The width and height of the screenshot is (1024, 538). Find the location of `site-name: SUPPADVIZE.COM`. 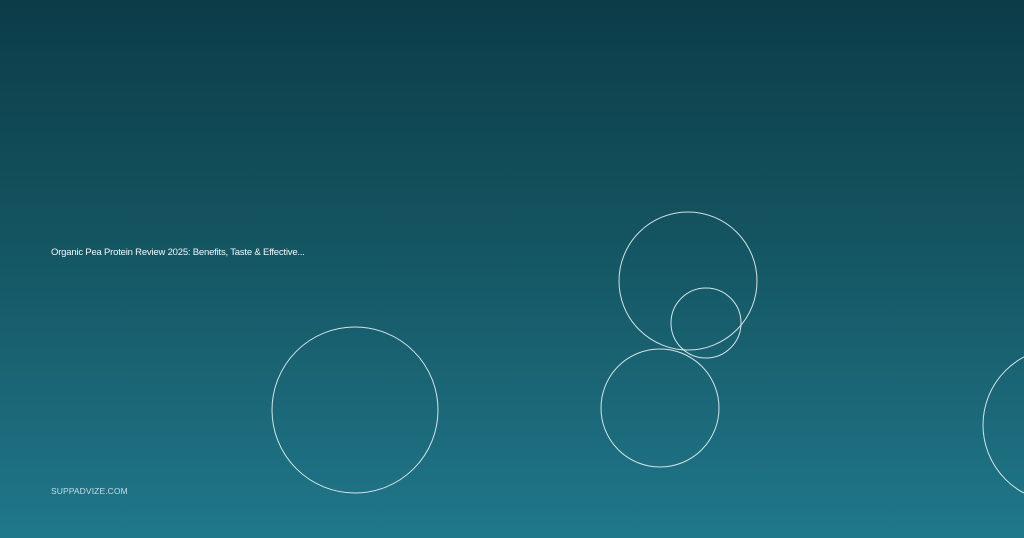

site-name: SUPPADVIZE.COM is located at coordinates (89, 491).